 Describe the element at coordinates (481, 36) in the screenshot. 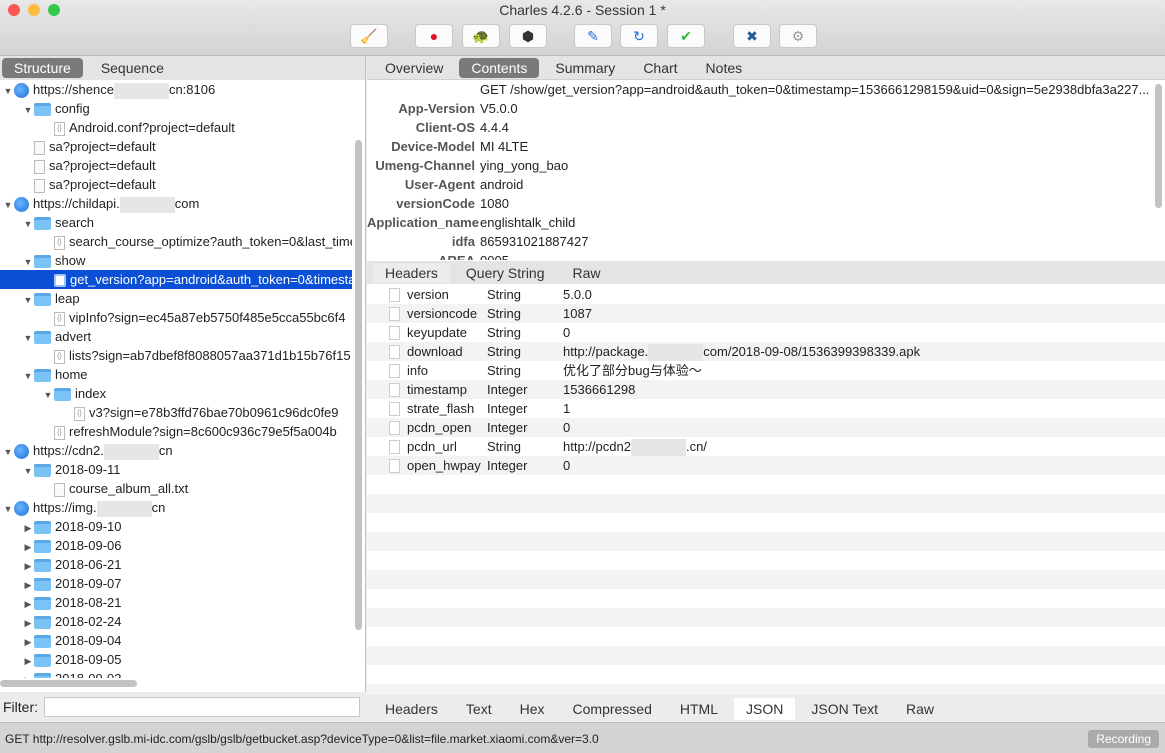

I see `throttle-turtle-button: 🐢` at that location.